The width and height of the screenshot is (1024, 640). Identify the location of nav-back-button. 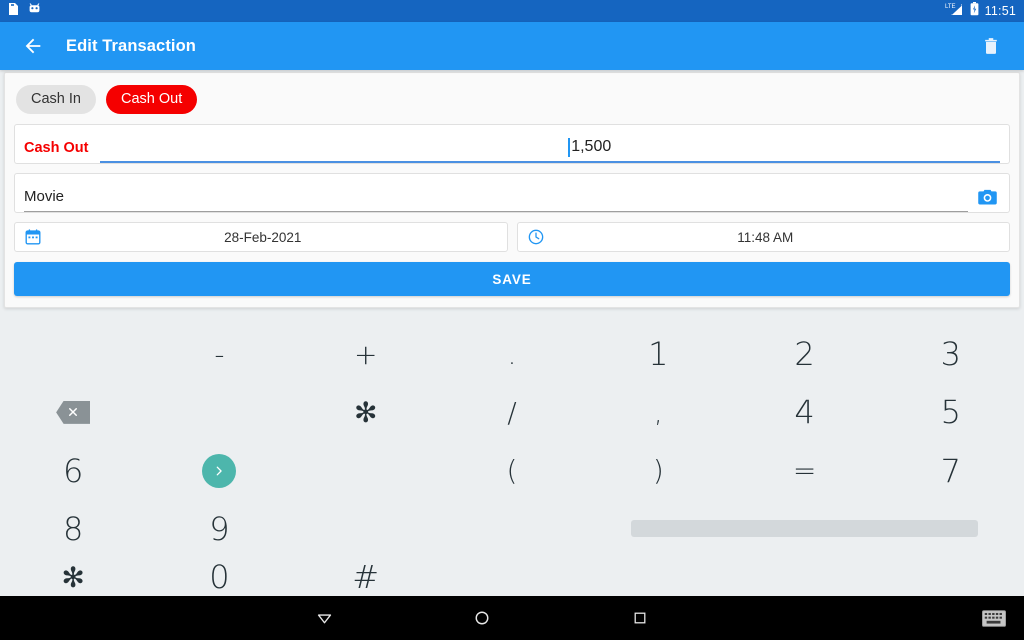
(324, 618).